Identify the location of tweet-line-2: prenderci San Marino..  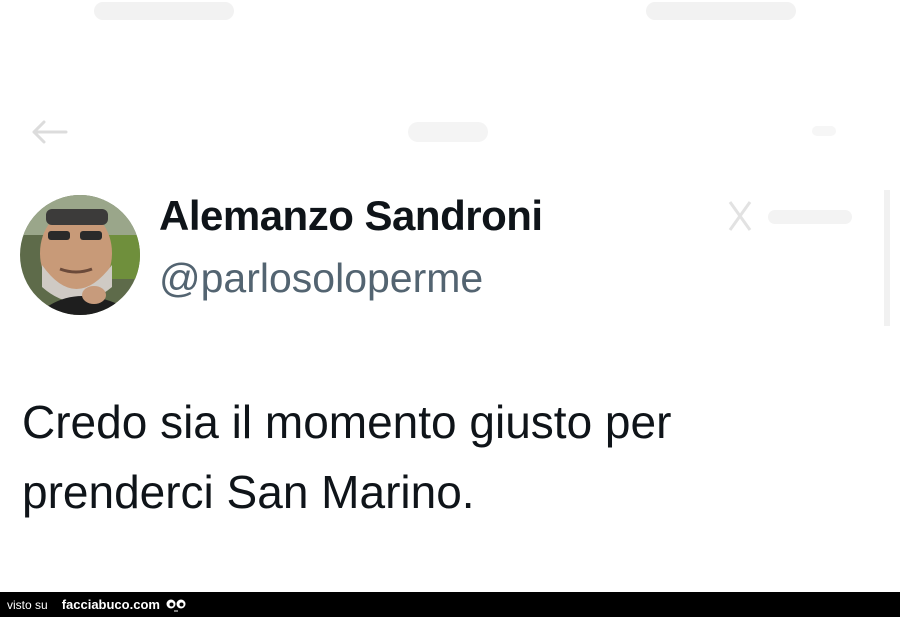
(248, 492).